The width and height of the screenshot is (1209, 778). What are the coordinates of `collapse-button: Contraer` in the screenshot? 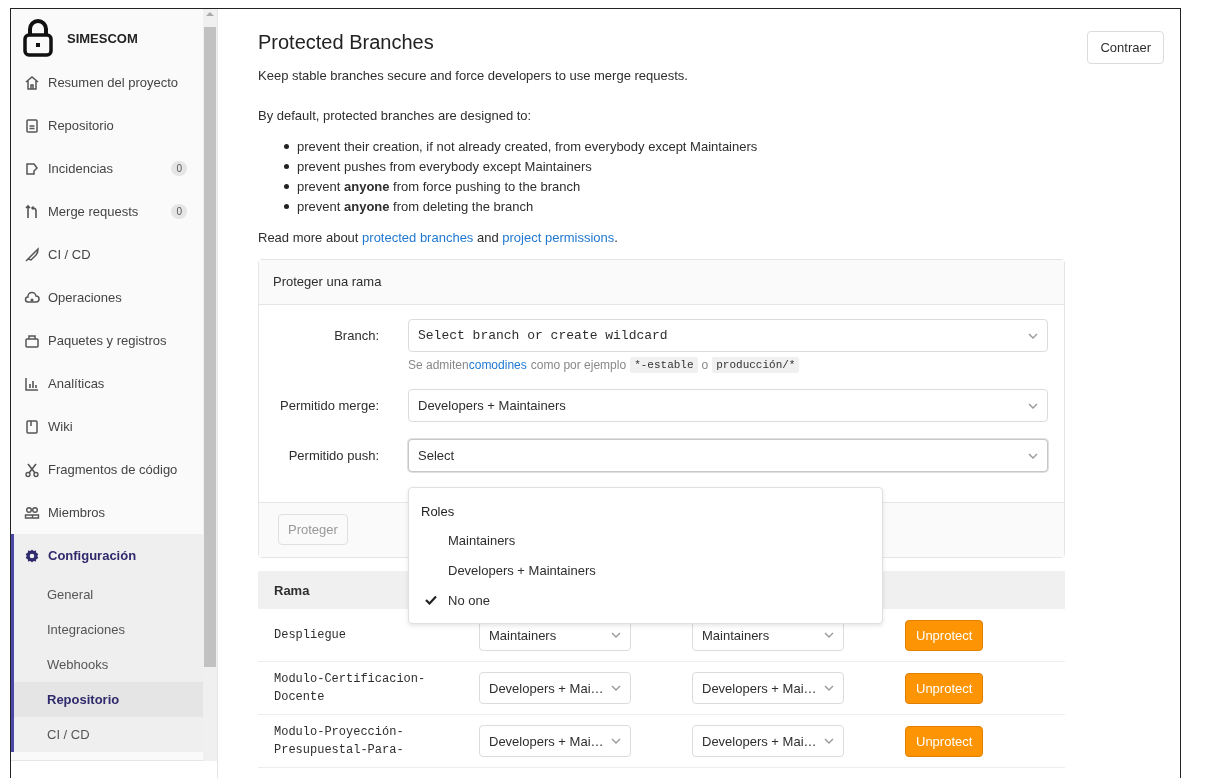 It's located at (1125, 47).